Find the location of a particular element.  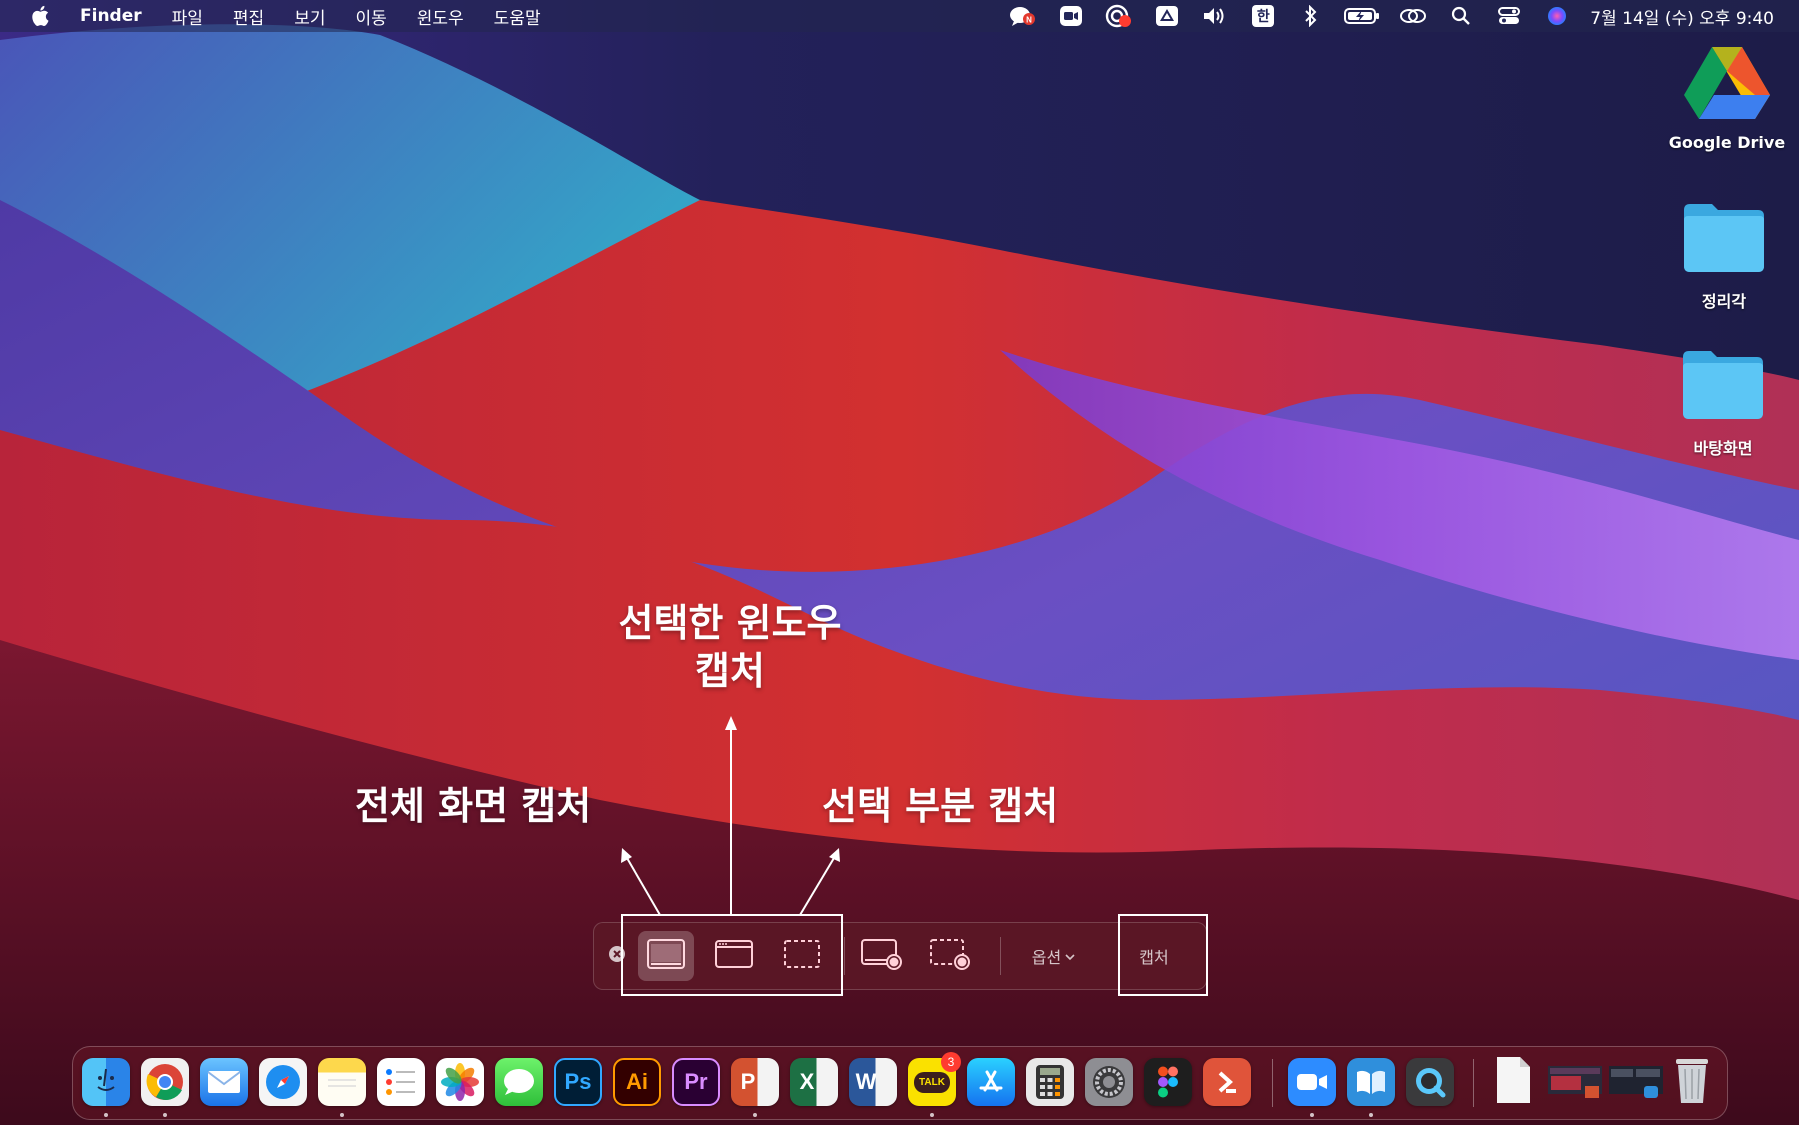

naver-talk-icon: N is located at coordinates (1023, 16).